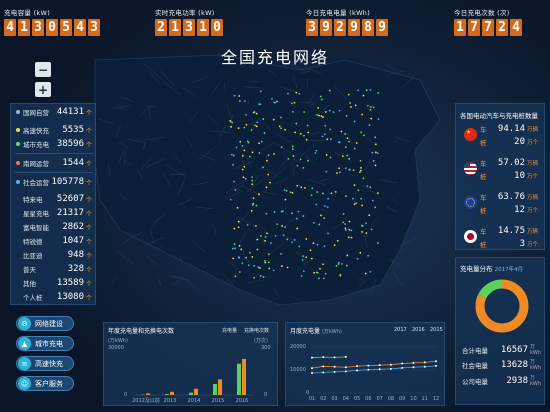 This screenshot has width=550, height=412. What do you see at coordinates (502, 306) in the screenshot?
I see `distribution-ring-chart` at bounding box center [502, 306].